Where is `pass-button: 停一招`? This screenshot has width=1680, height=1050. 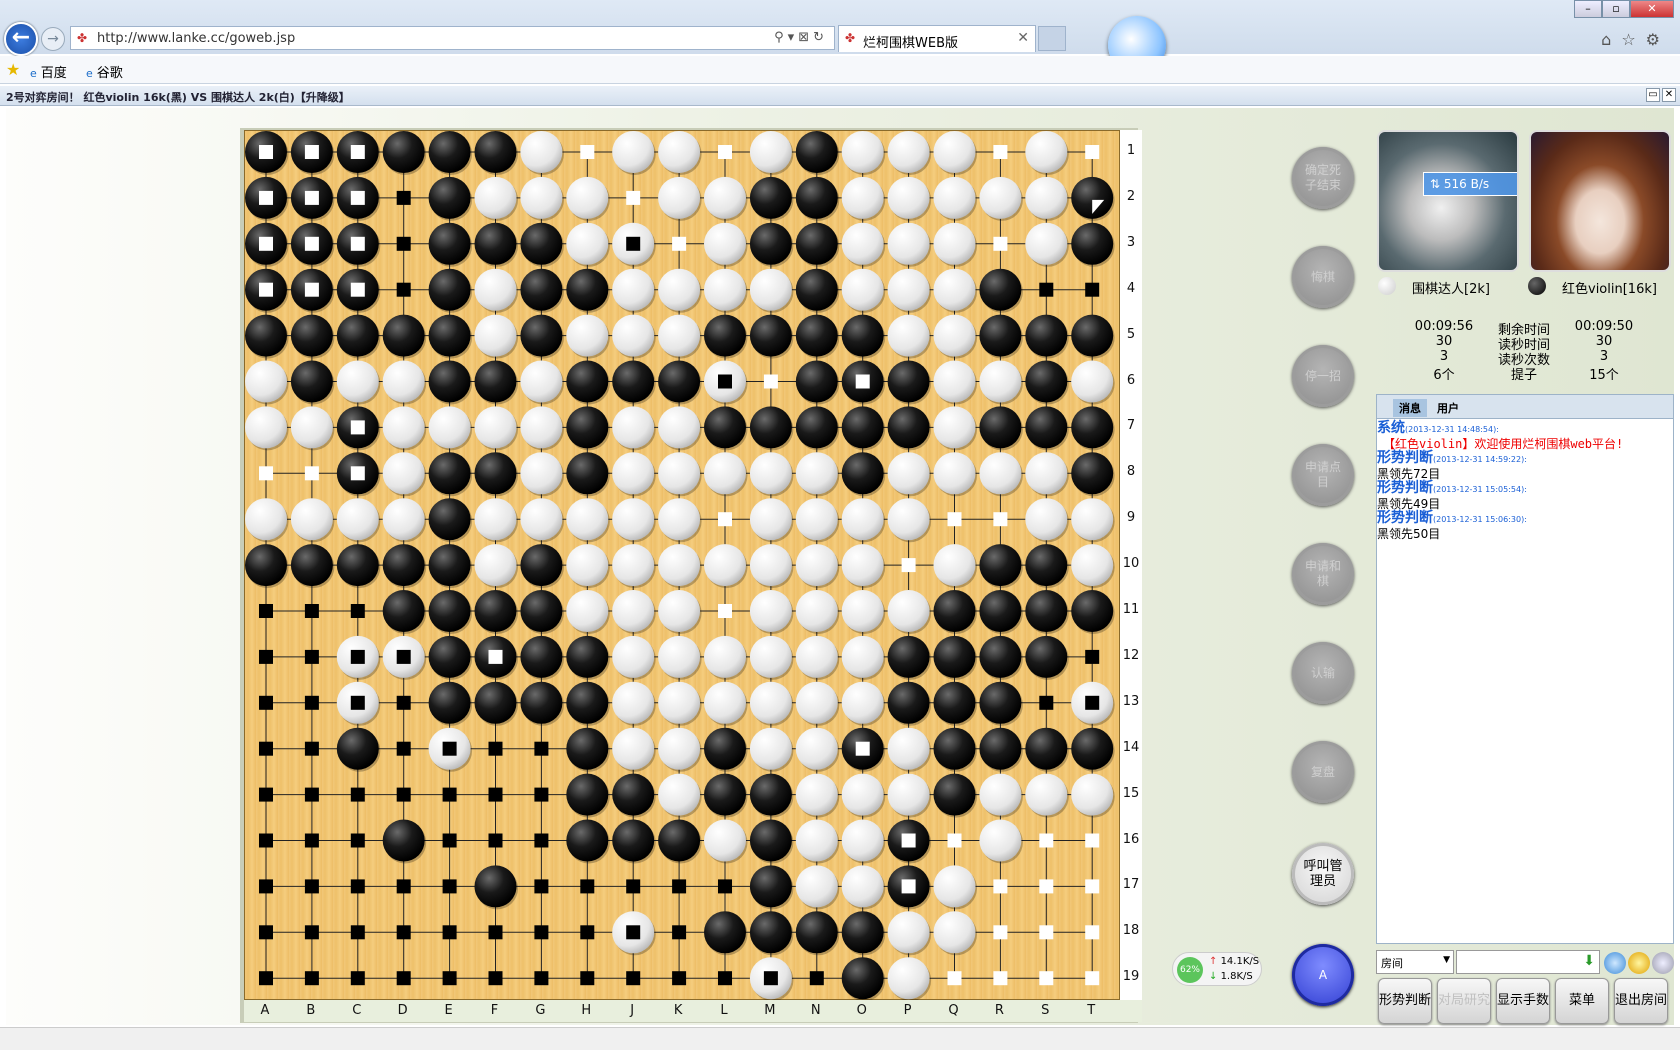 pass-button: 停一招 is located at coordinates (1323, 376).